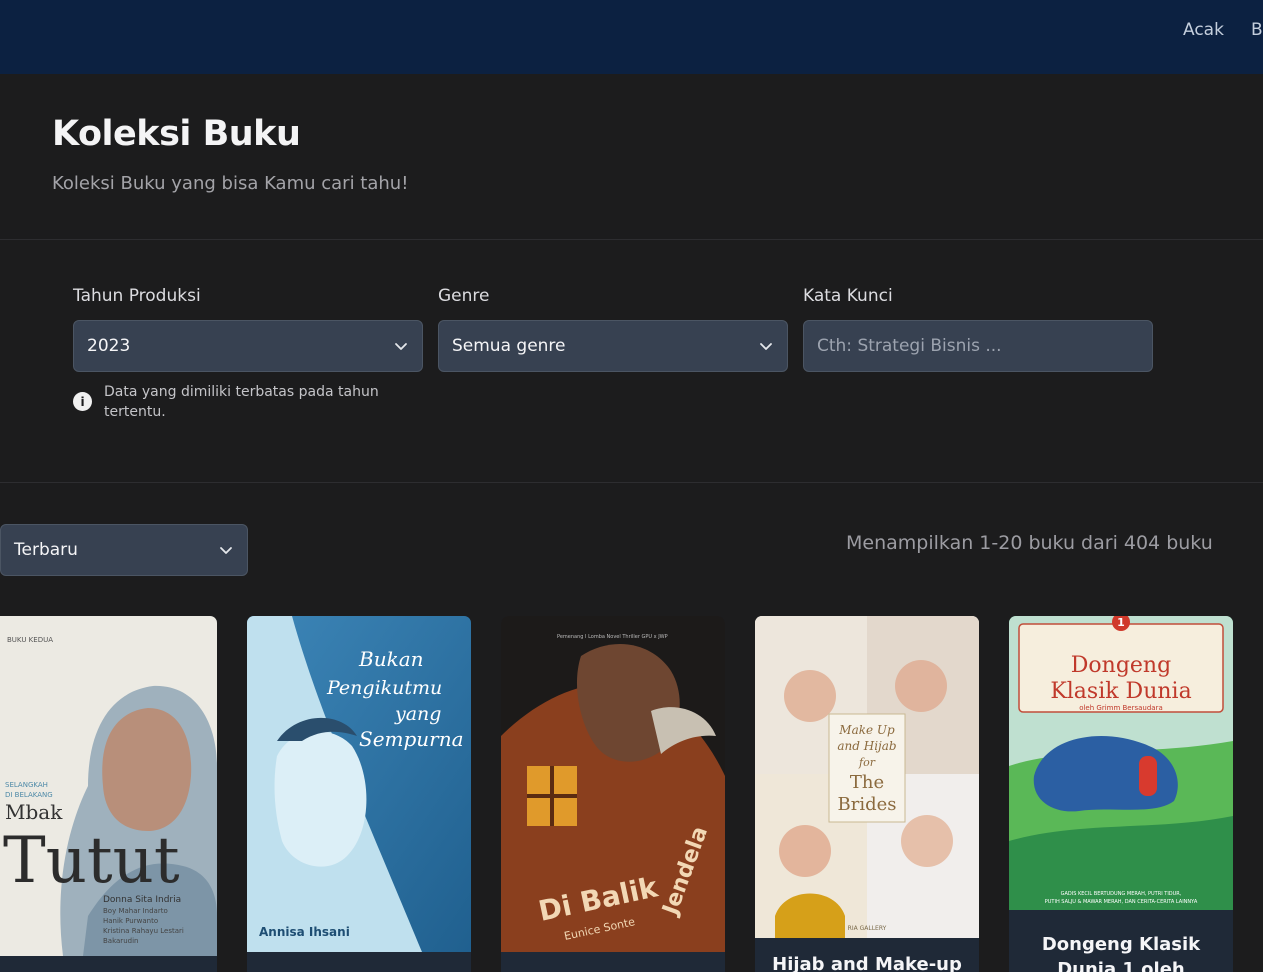 Image resolution: width=1263 pixels, height=972 pixels. I want to click on cover-text: RIA GALLERY, so click(867, 928).